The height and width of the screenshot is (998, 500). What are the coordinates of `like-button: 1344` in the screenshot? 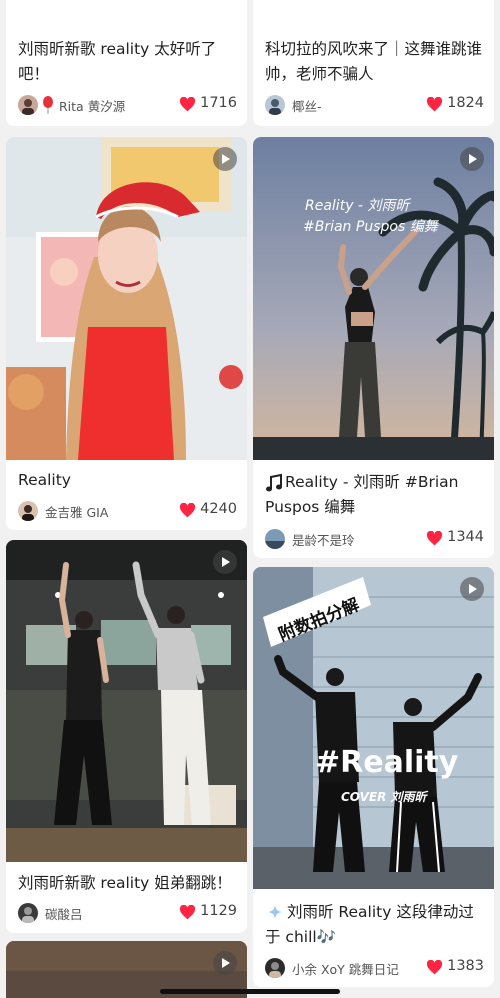 It's located at (455, 539).